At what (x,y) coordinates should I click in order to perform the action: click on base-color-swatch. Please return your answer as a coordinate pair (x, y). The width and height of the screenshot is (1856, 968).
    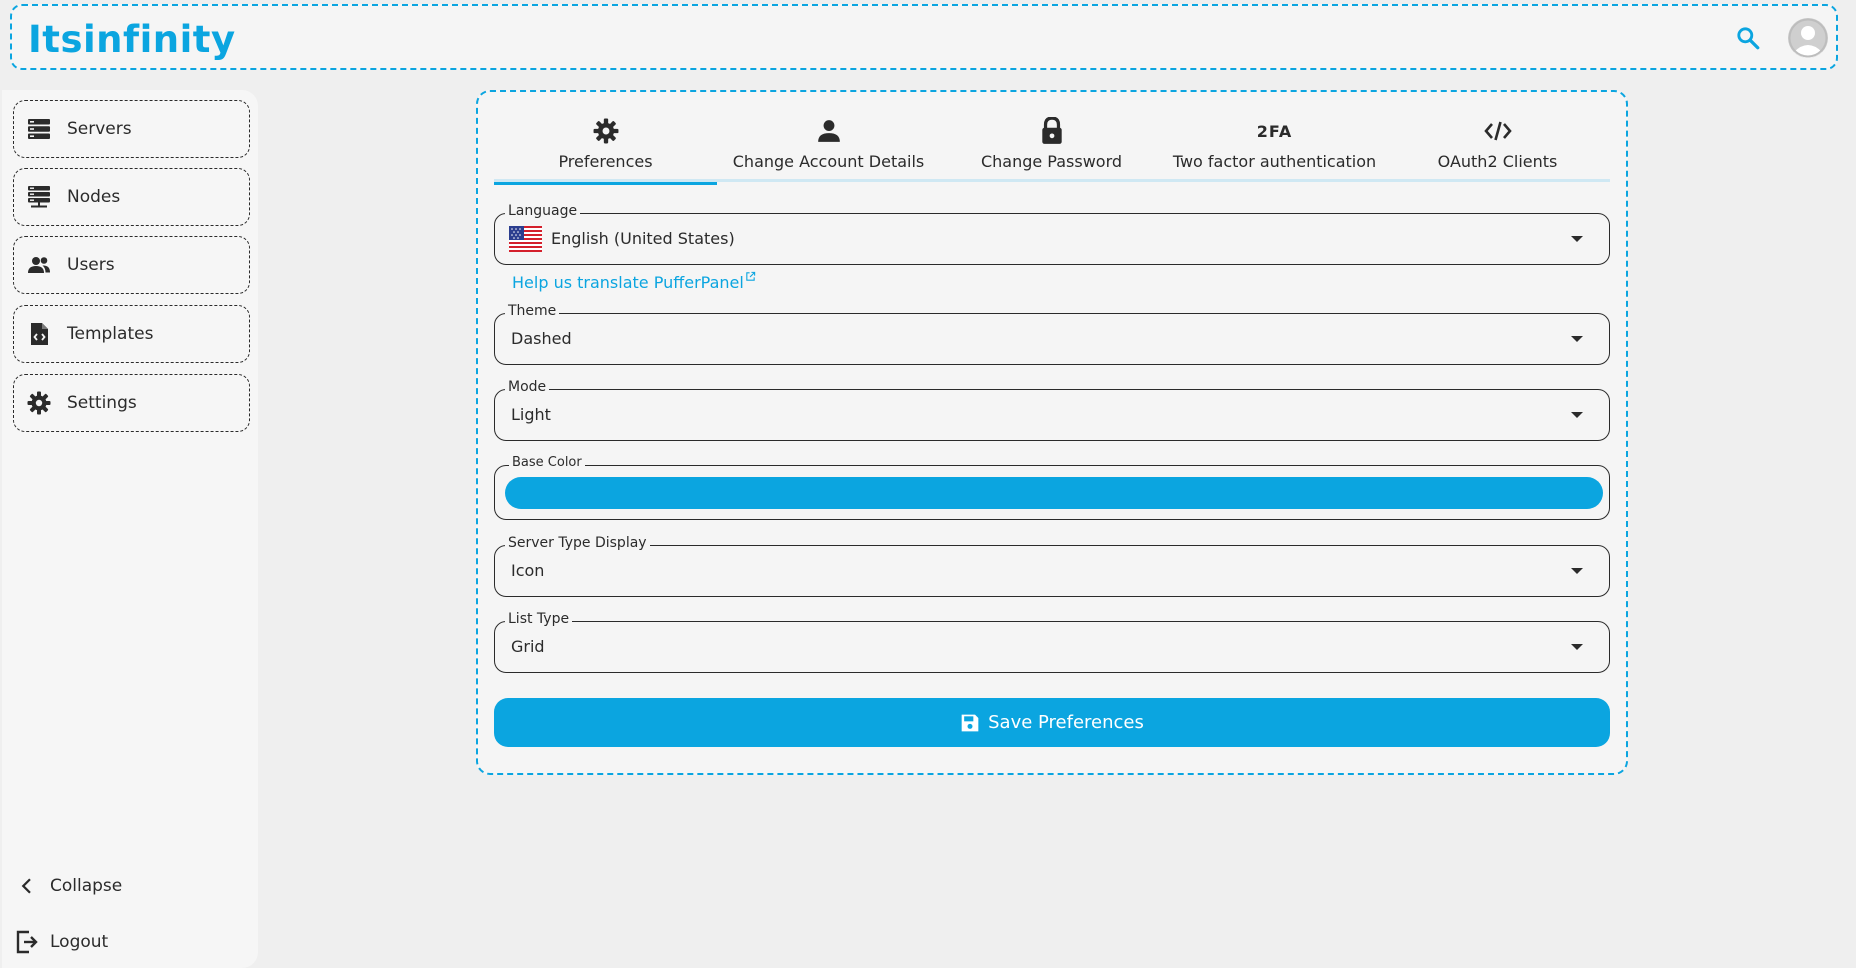
    Looking at the image, I should click on (1054, 493).